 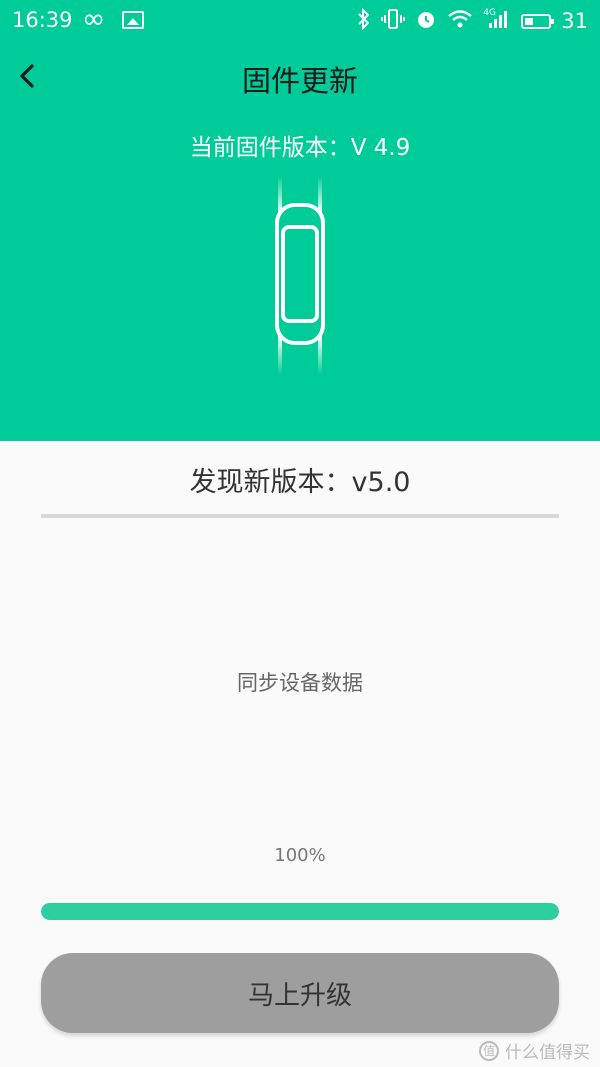 I want to click on alarm-icon, so click(x=426, y=21).